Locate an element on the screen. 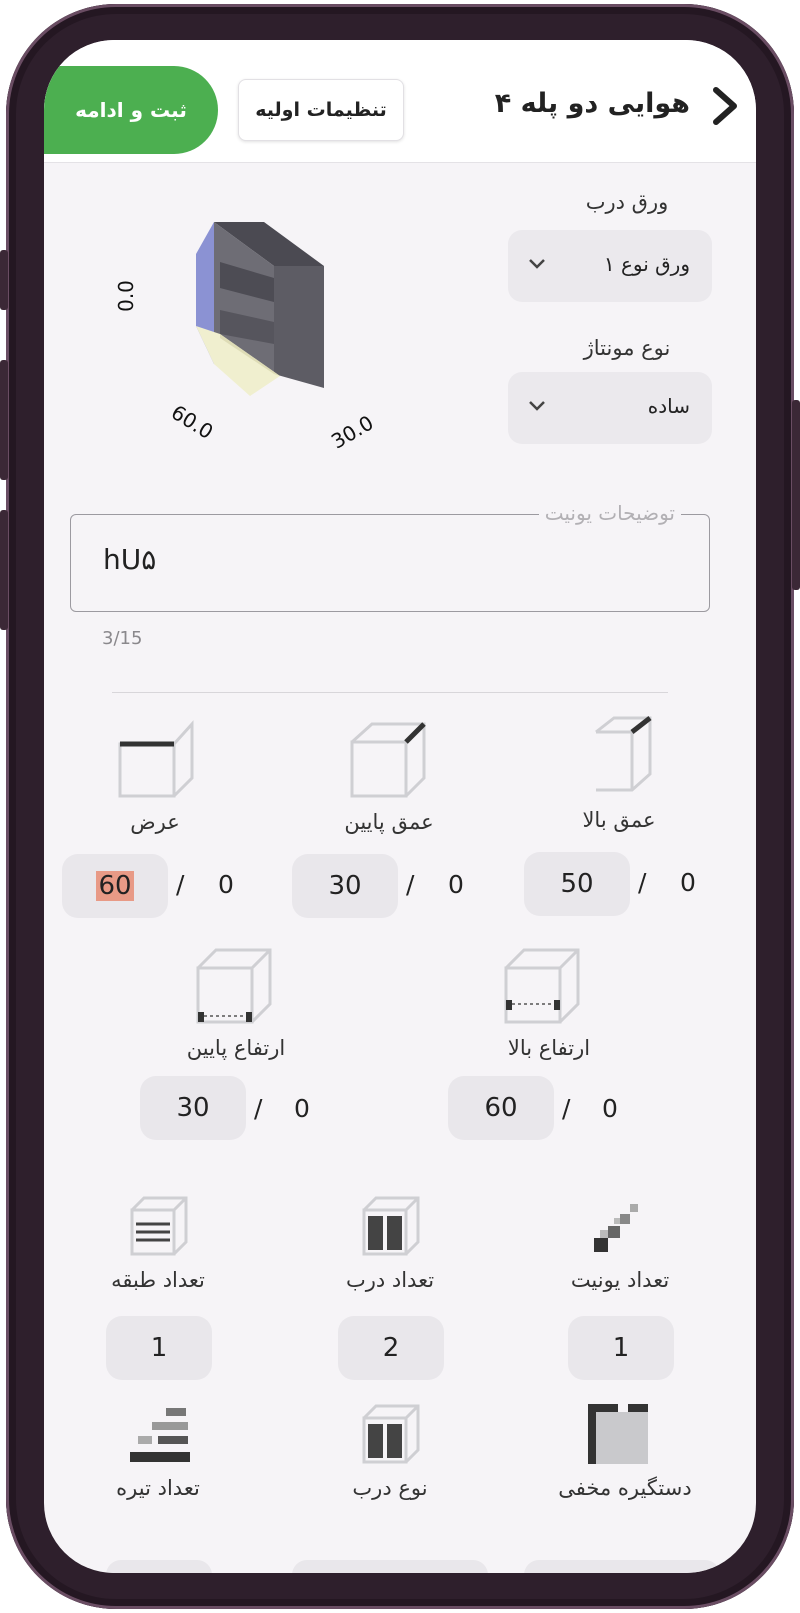 This screenshot has width=800, height=1613. initial-settings-button: تنظیمات اولیه is located at coordinates (321, 110).